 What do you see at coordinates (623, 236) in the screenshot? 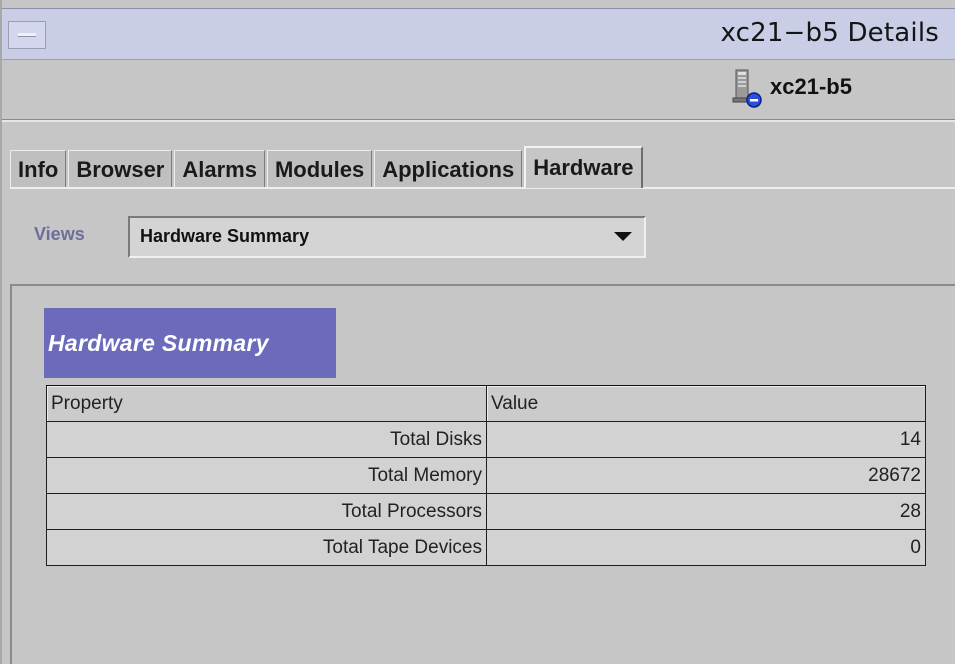
I see `chevron-down-icon` at bounding box center [623, 236].